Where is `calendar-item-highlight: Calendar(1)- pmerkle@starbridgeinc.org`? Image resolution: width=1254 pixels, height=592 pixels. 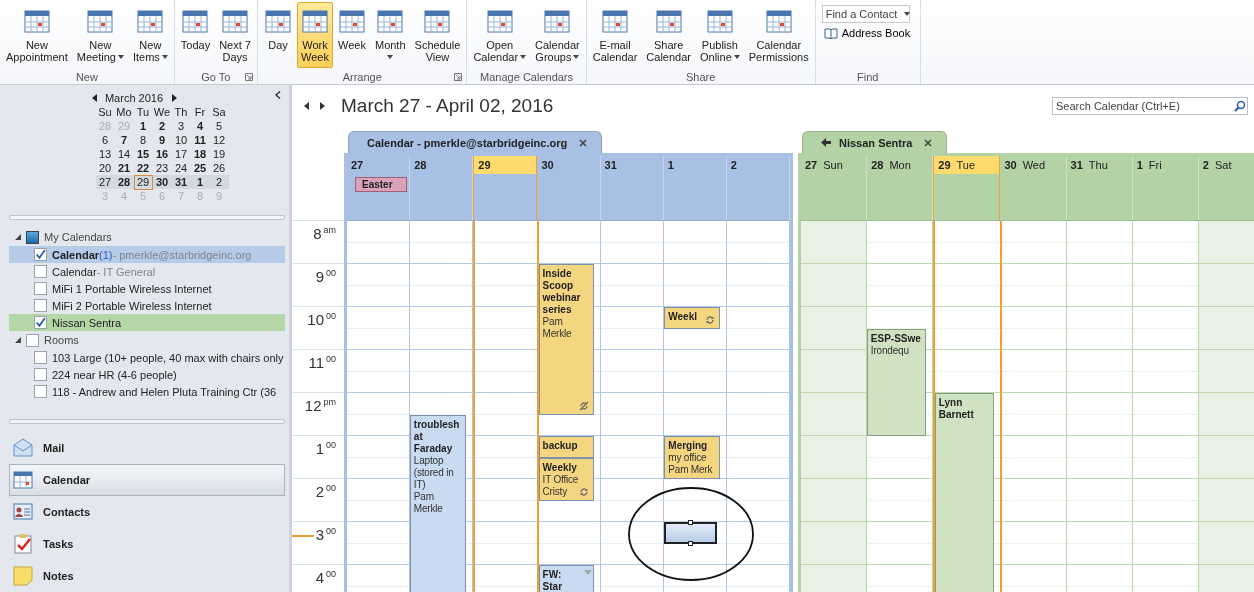
calendar-item-highlight: Calendar(1)- pmerkle@starbridgeinc.org is located at coordinates (147, 254).